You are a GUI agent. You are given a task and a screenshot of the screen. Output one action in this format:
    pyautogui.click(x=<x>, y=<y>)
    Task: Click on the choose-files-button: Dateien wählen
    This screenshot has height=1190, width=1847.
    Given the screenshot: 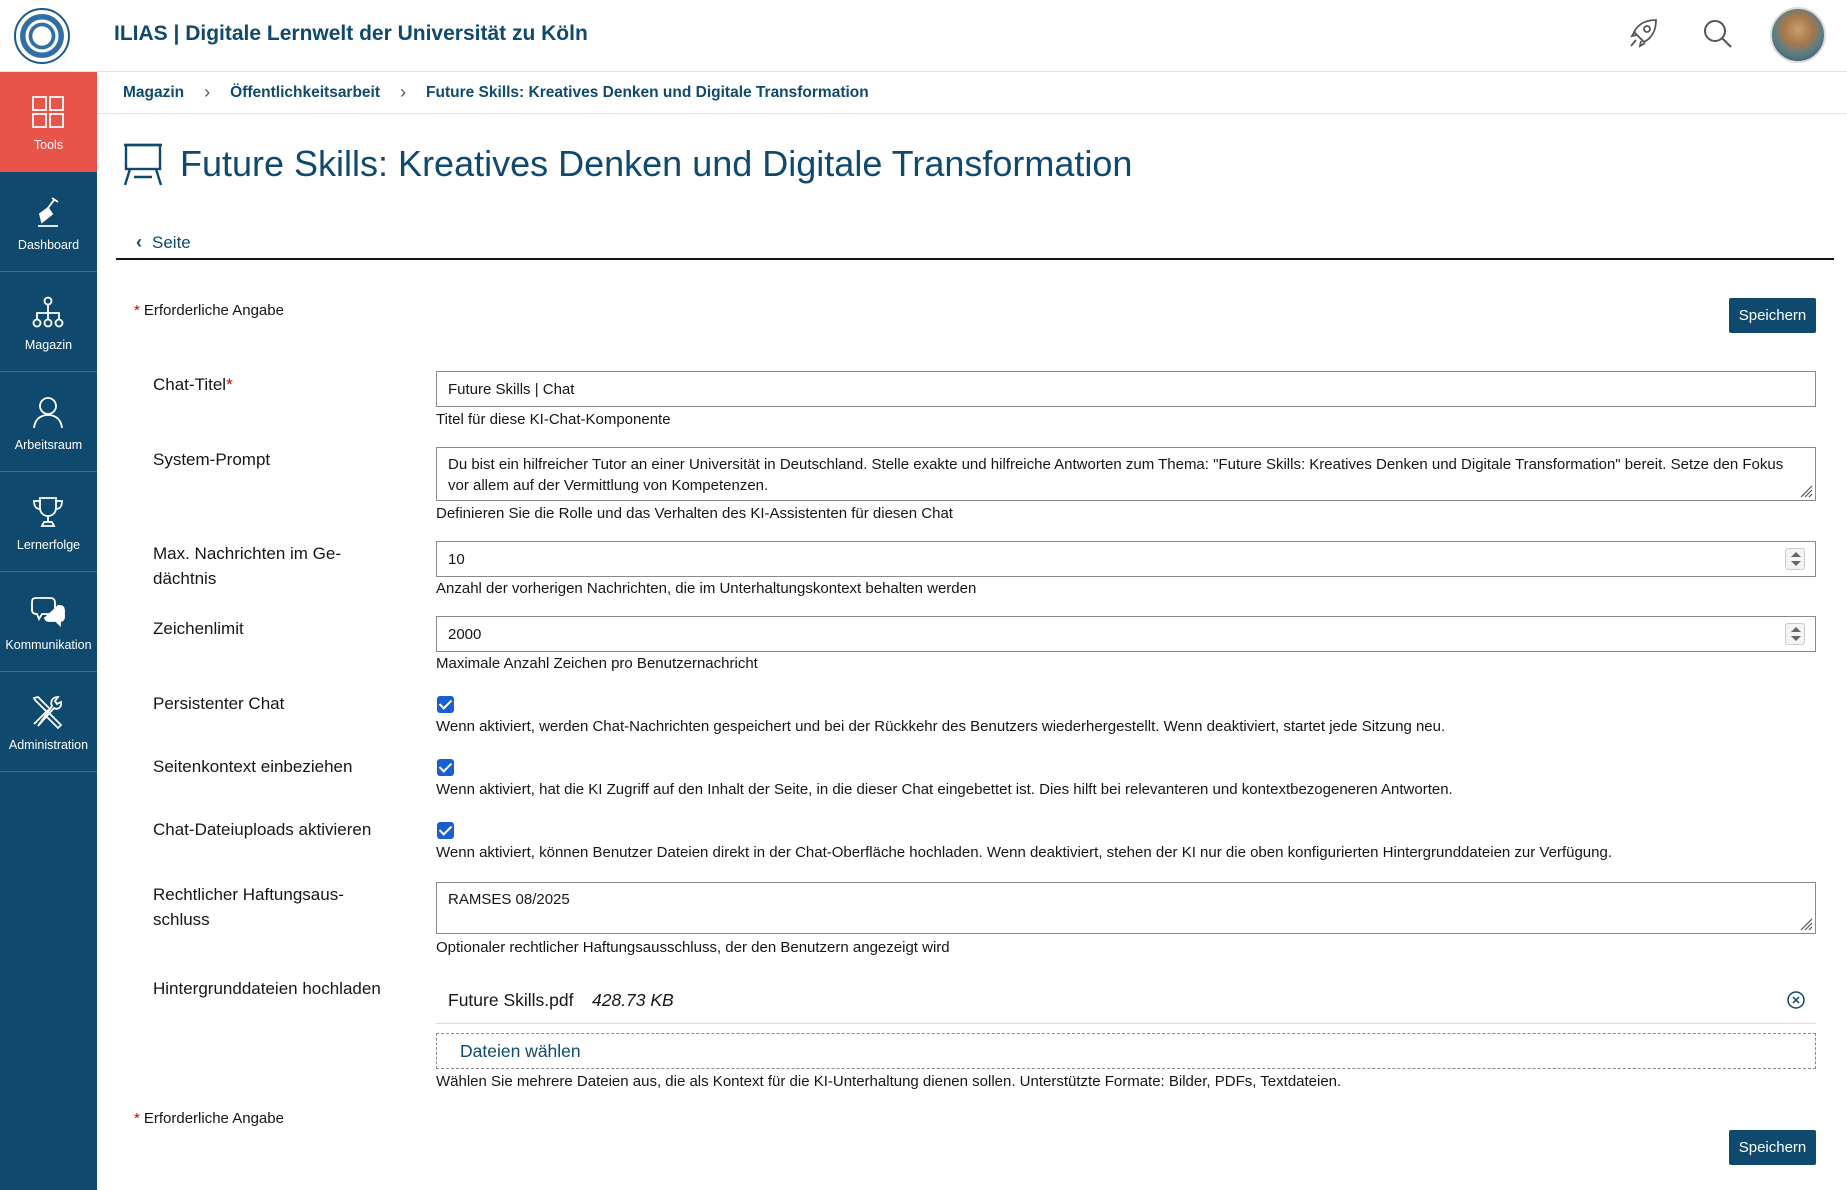 What is the action you would take?
    pyautogui.click(x=520, y=1051)
    